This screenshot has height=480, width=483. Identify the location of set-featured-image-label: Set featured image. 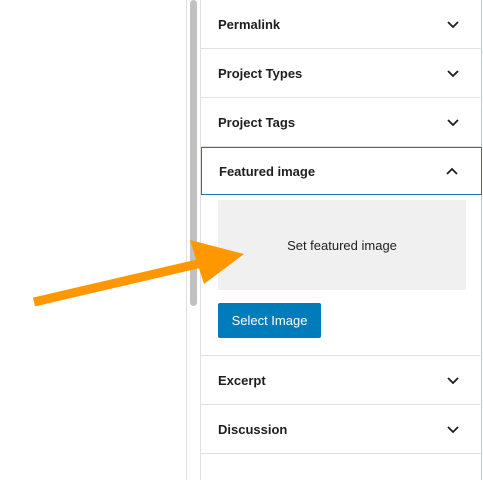
(342, 245).